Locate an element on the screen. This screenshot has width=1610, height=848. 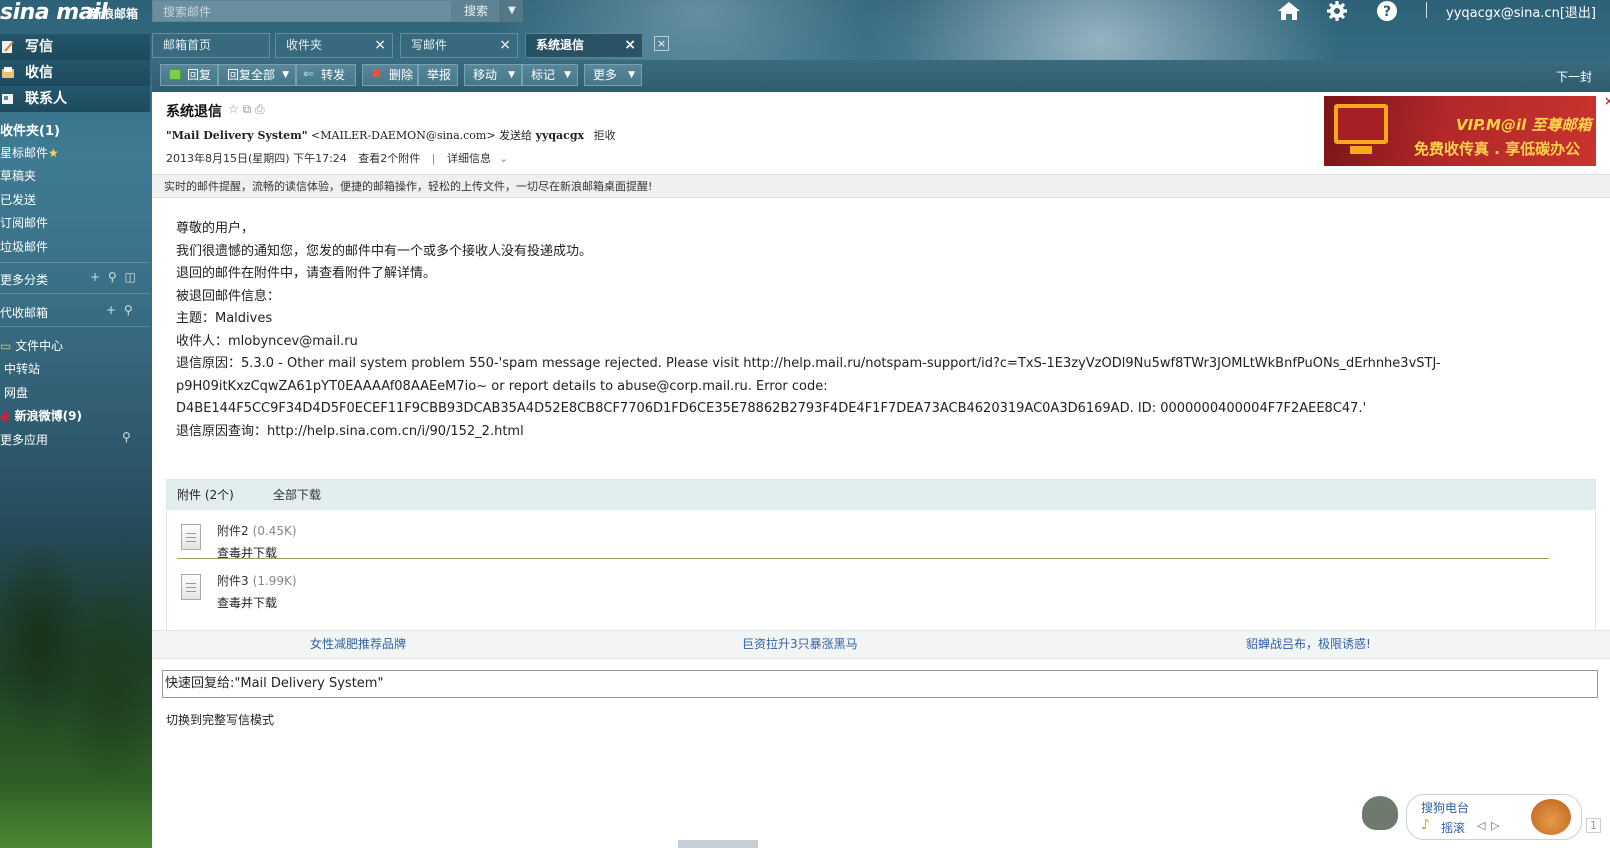
music-note-icon: ♪ is located at coordinates (1425, 825).